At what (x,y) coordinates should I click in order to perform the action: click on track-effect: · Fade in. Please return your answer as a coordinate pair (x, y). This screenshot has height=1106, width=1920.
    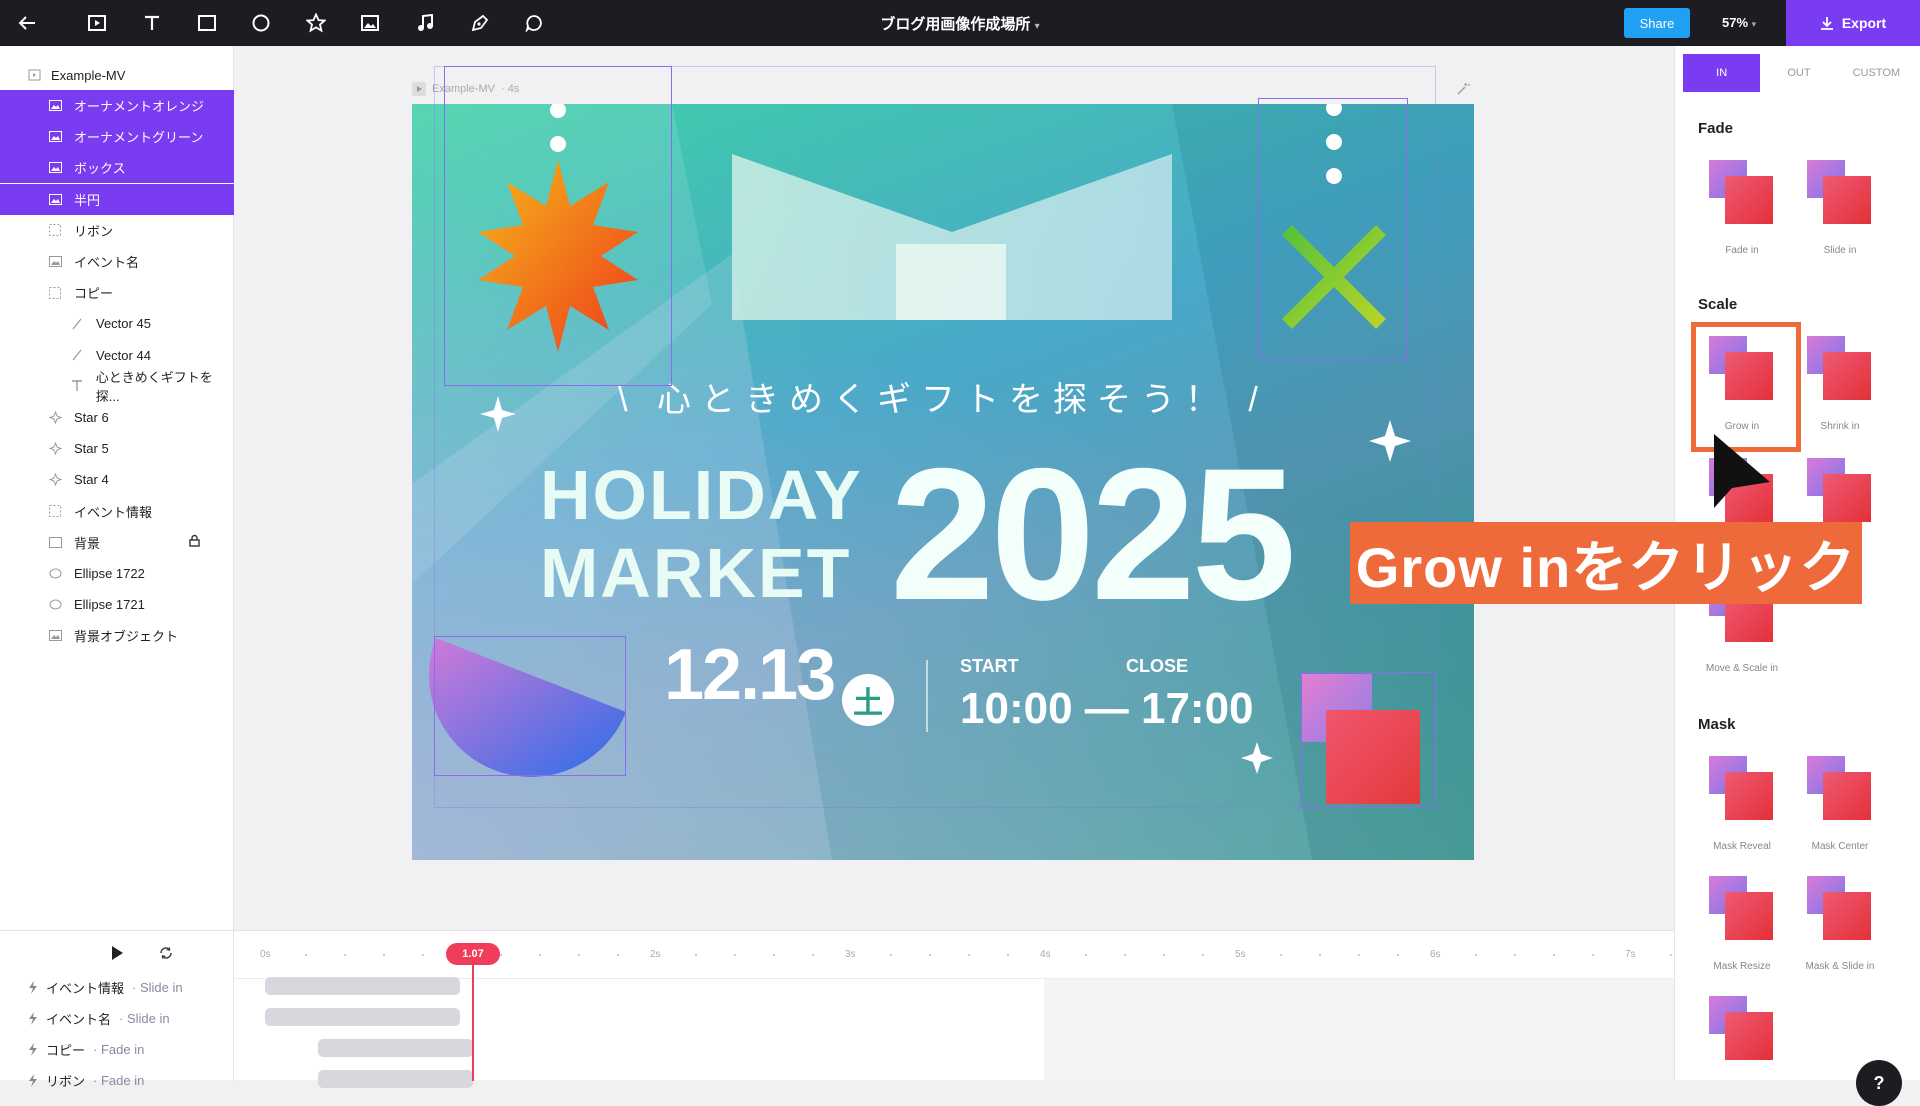
    Looking at the image, I should click on (119, 1080).